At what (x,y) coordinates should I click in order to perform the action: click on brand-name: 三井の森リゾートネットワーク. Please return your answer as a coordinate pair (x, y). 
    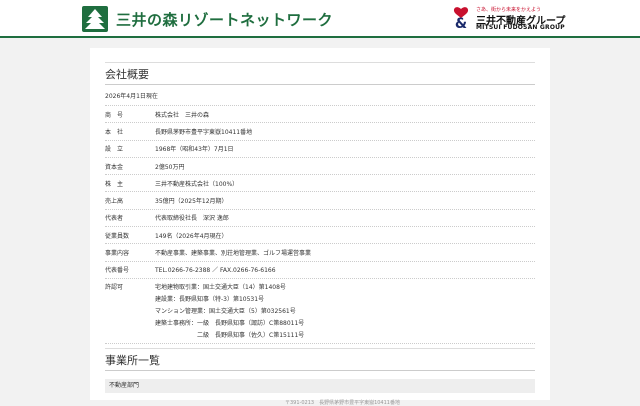
    Looking at the image, I should click on (224, 19).